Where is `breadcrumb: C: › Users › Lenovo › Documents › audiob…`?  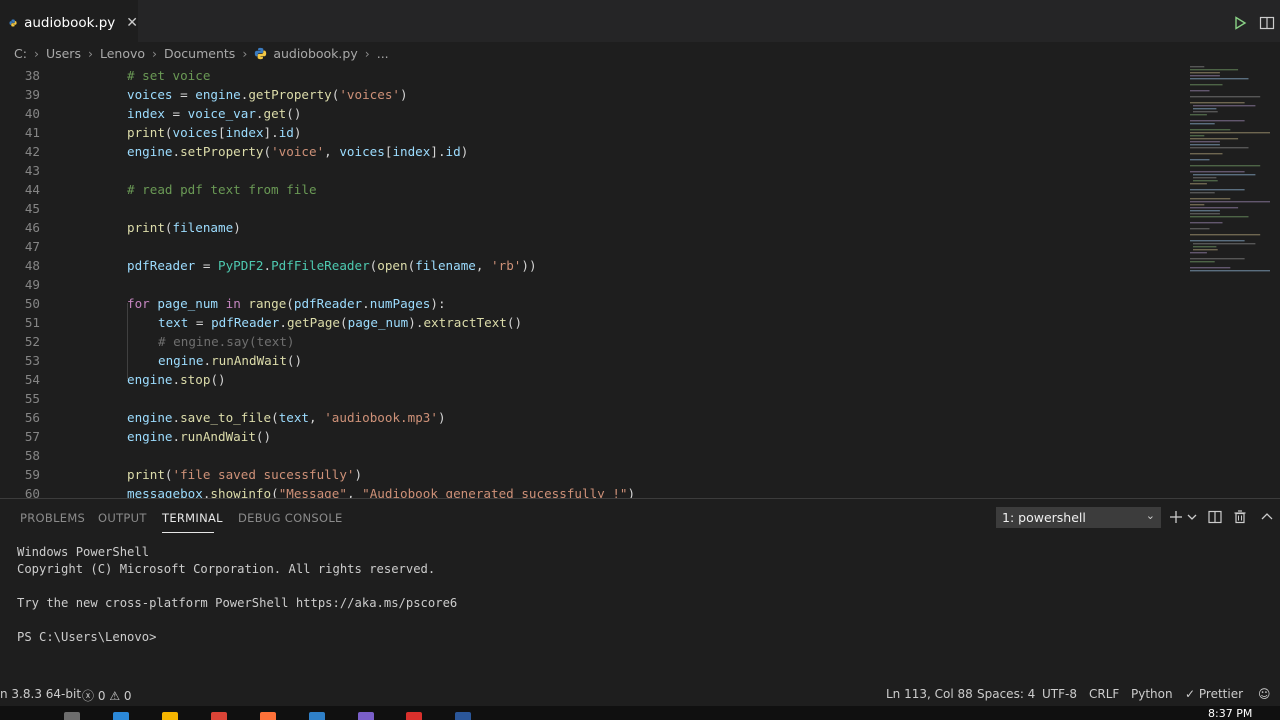
breadcrumb: C: › Users › Lenovo › Documents › audiob… is located at coordinates (640, 53).